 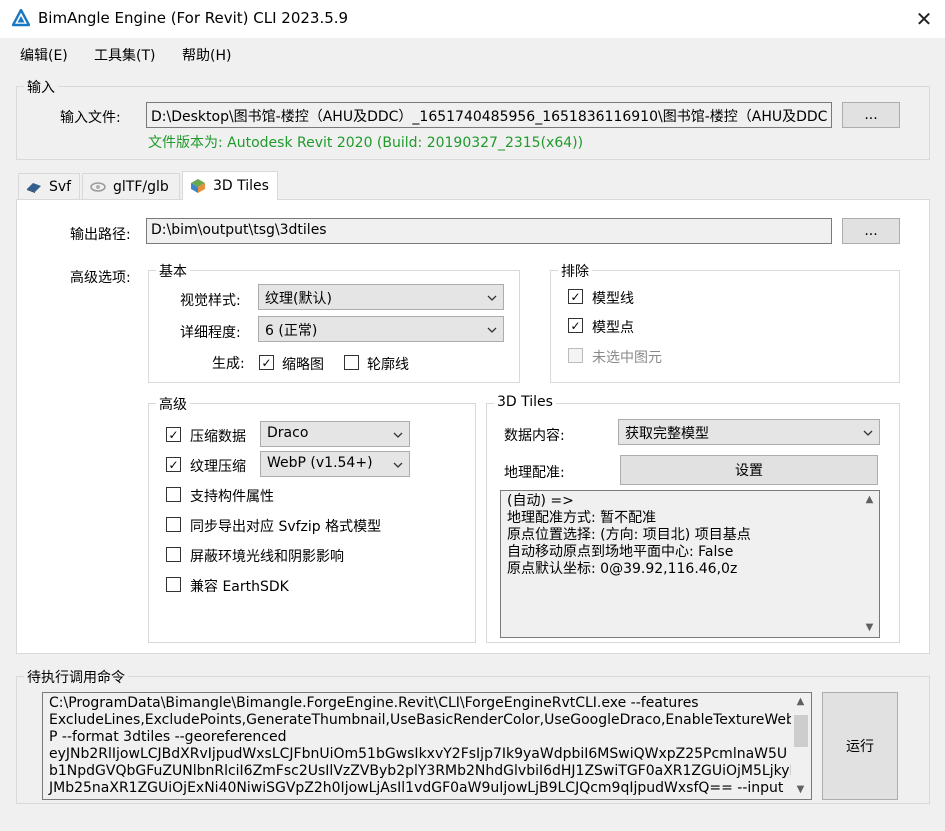 What do you see at coordinates (575, 271) in the screenshot?
I see `exclude-group-title: 排除` at bounding box center [575, 271].